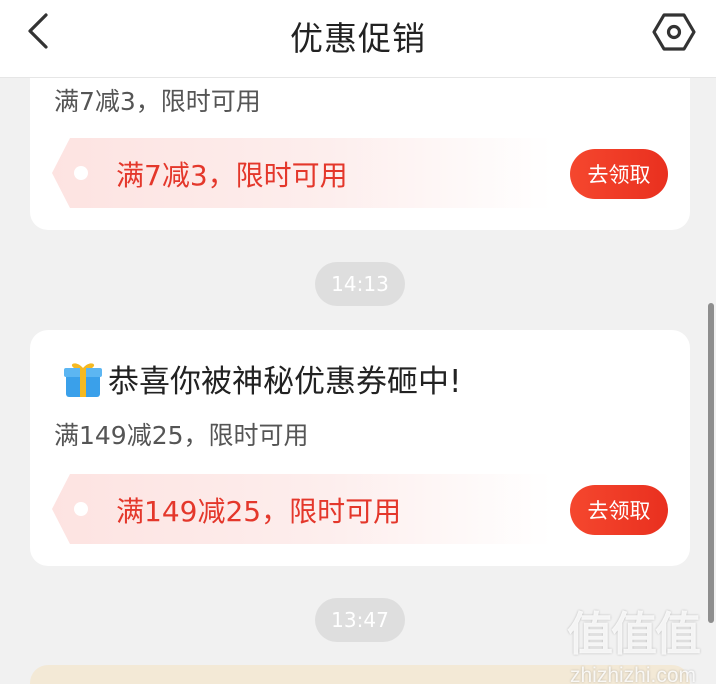 This screenshot has width=716, height=684. What do you see at coordinates (360, 620) in the screenshot?
I see `timestamp-pill: 13:47` at bounding box center [360, 620].